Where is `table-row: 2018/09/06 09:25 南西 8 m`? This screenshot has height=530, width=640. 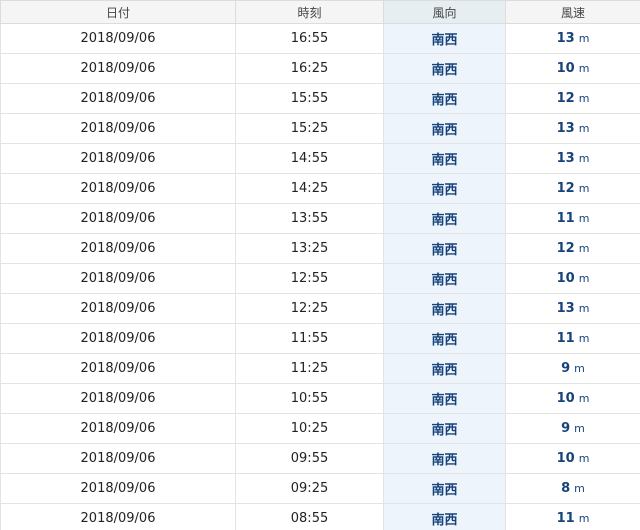
table-row: 2018/09/06 09:25 南西 8 m is located at coordinates (320, 488).